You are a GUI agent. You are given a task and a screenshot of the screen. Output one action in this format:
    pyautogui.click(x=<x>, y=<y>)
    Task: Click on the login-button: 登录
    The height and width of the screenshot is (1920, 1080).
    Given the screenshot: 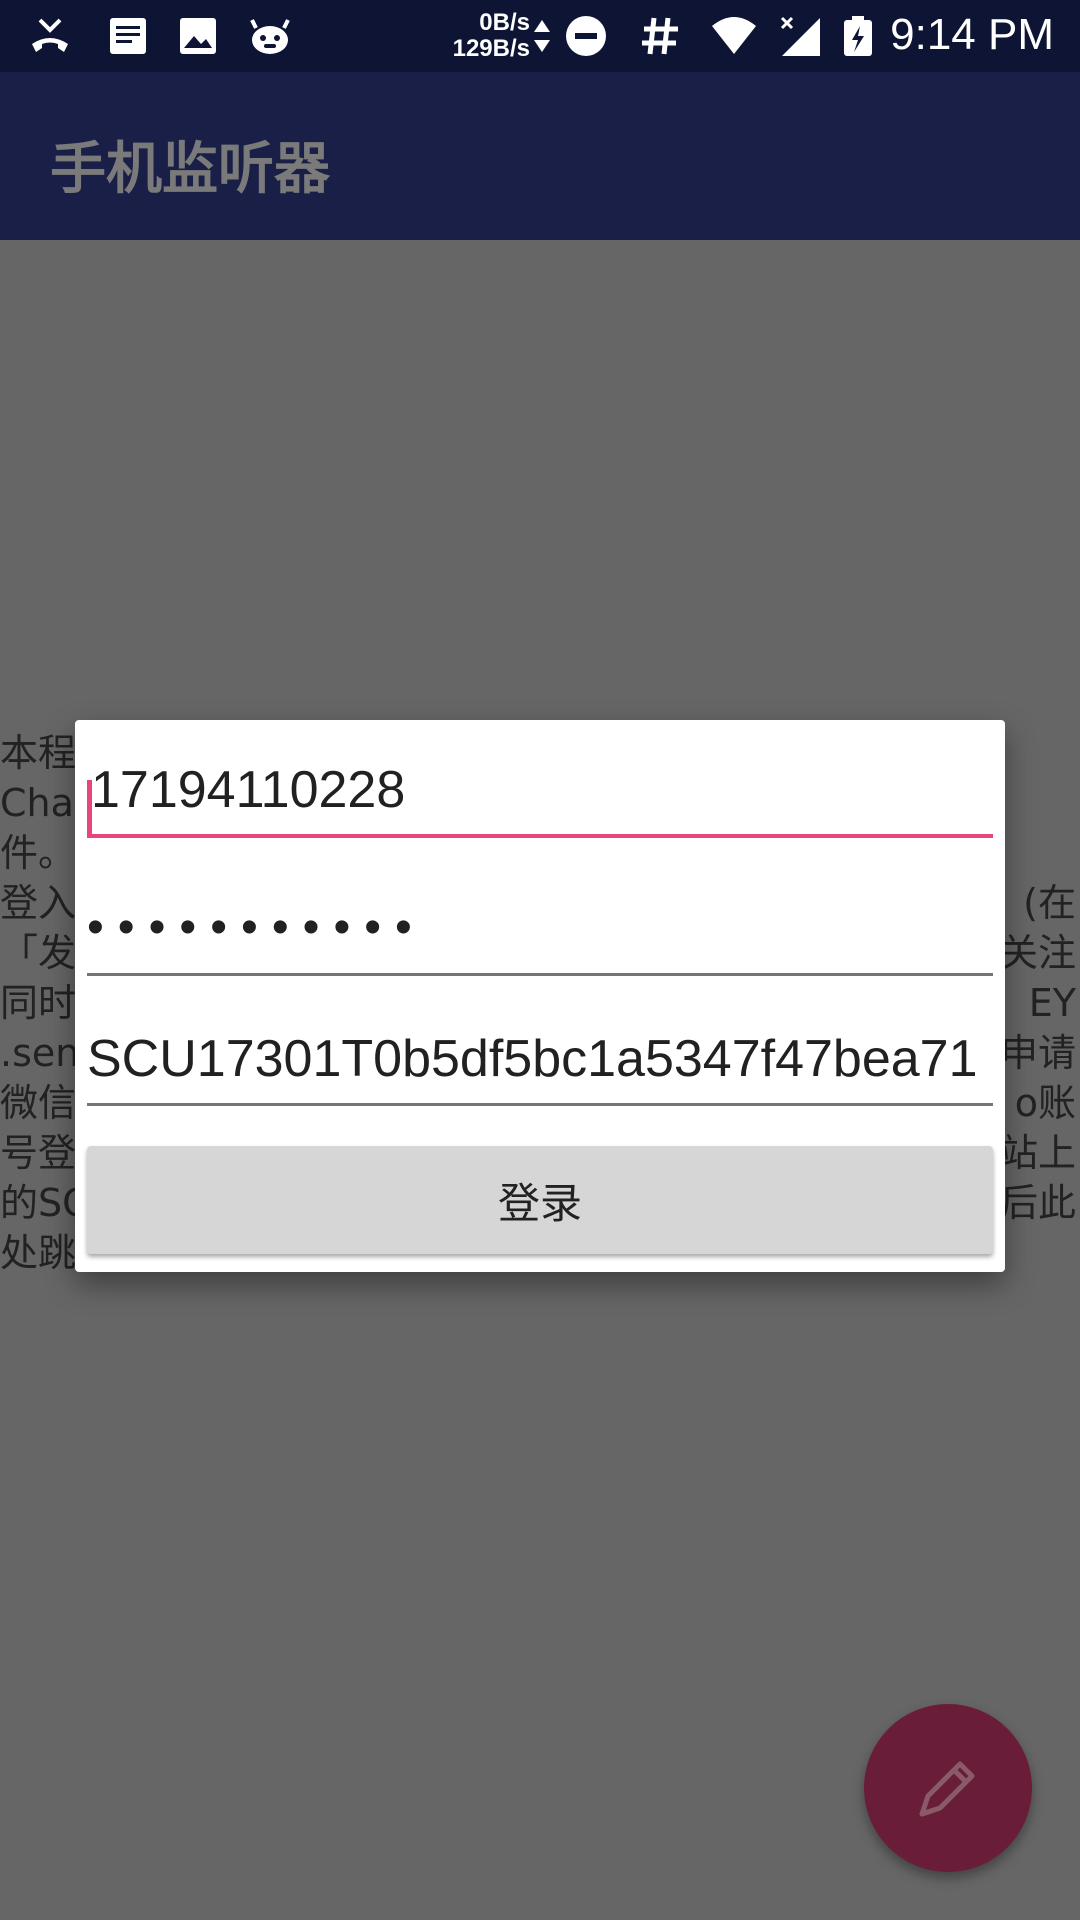 What is the action you would take?
    pyautogui.click(x=540, y=1200)
    